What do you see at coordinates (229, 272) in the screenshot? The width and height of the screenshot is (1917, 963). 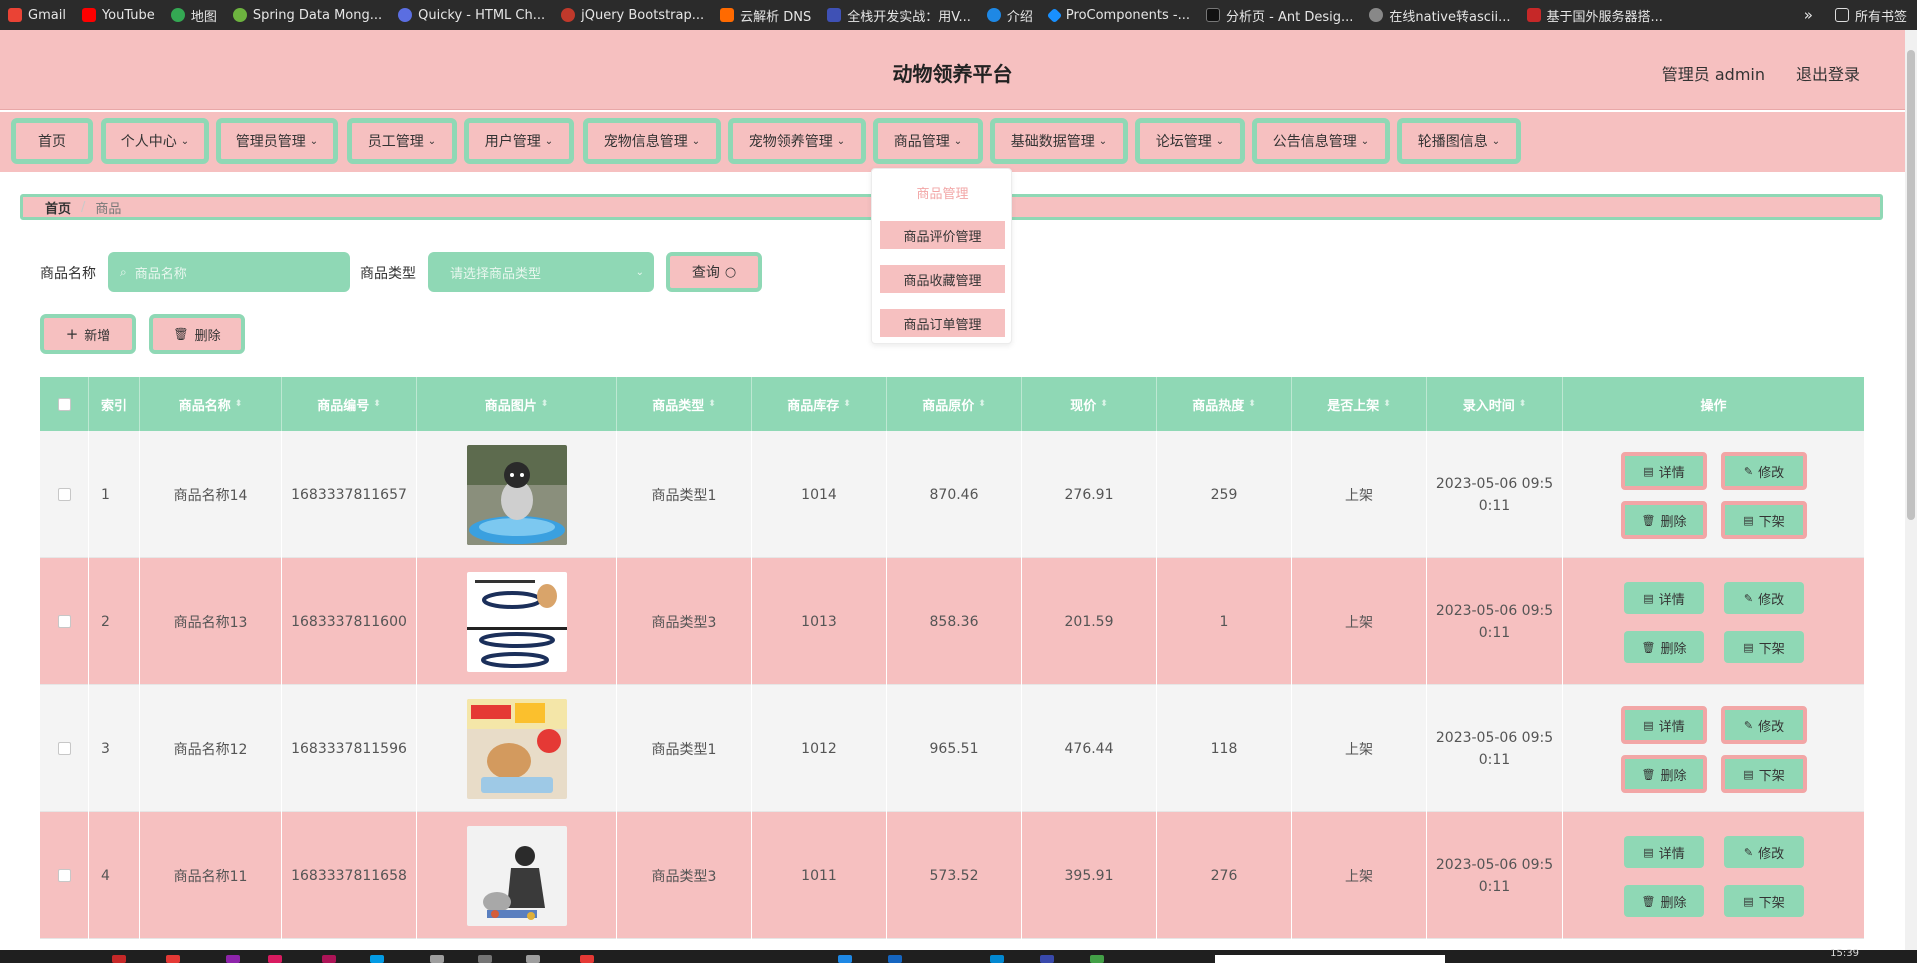 I see `goods-name-input: ⌕ 商品名称` at bounding box center [229, 272].